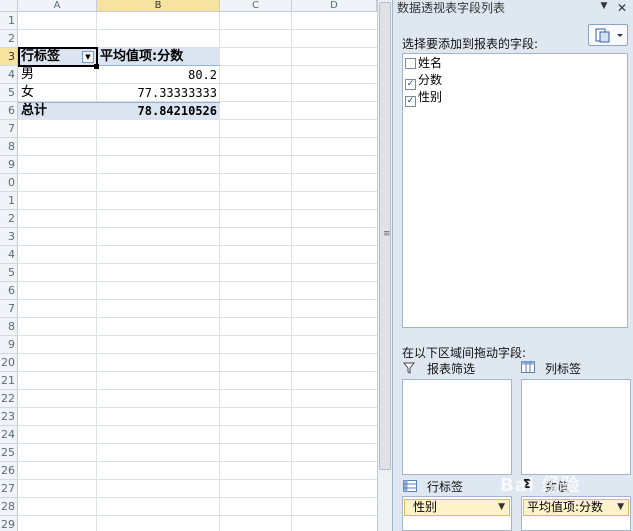 This screenshot has height=531, width=633. What do you see at coordinates (457, 507) in the screenshot?
I see `row-field-gender-chip: 性别 ▼` at bounding box center [457, 507].